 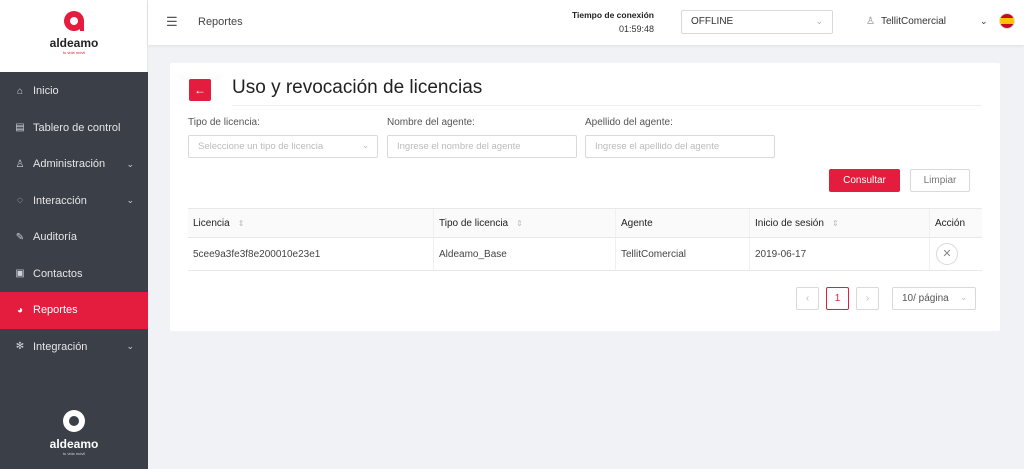 What do you see at coordinates (55, 237) in the screenshot?
I see `sidebar-item-label: Auditoría` at bounding box center [55, 237].